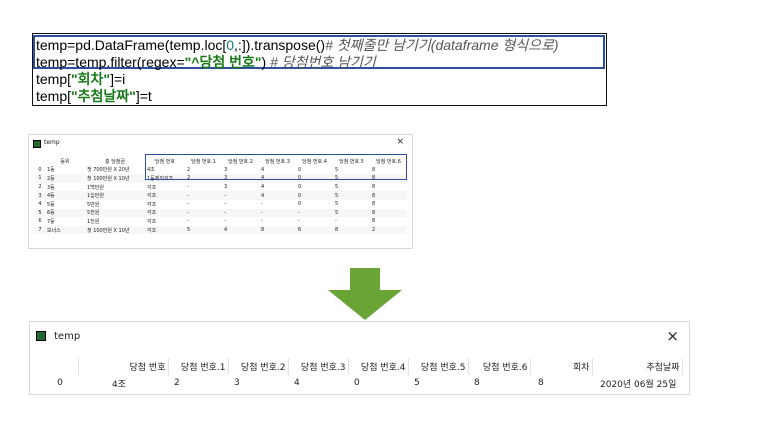  What do you see at coordinates (119, 384) in the screenshot?
I see `table-cell: 4조` at bounding box center [119, 384].